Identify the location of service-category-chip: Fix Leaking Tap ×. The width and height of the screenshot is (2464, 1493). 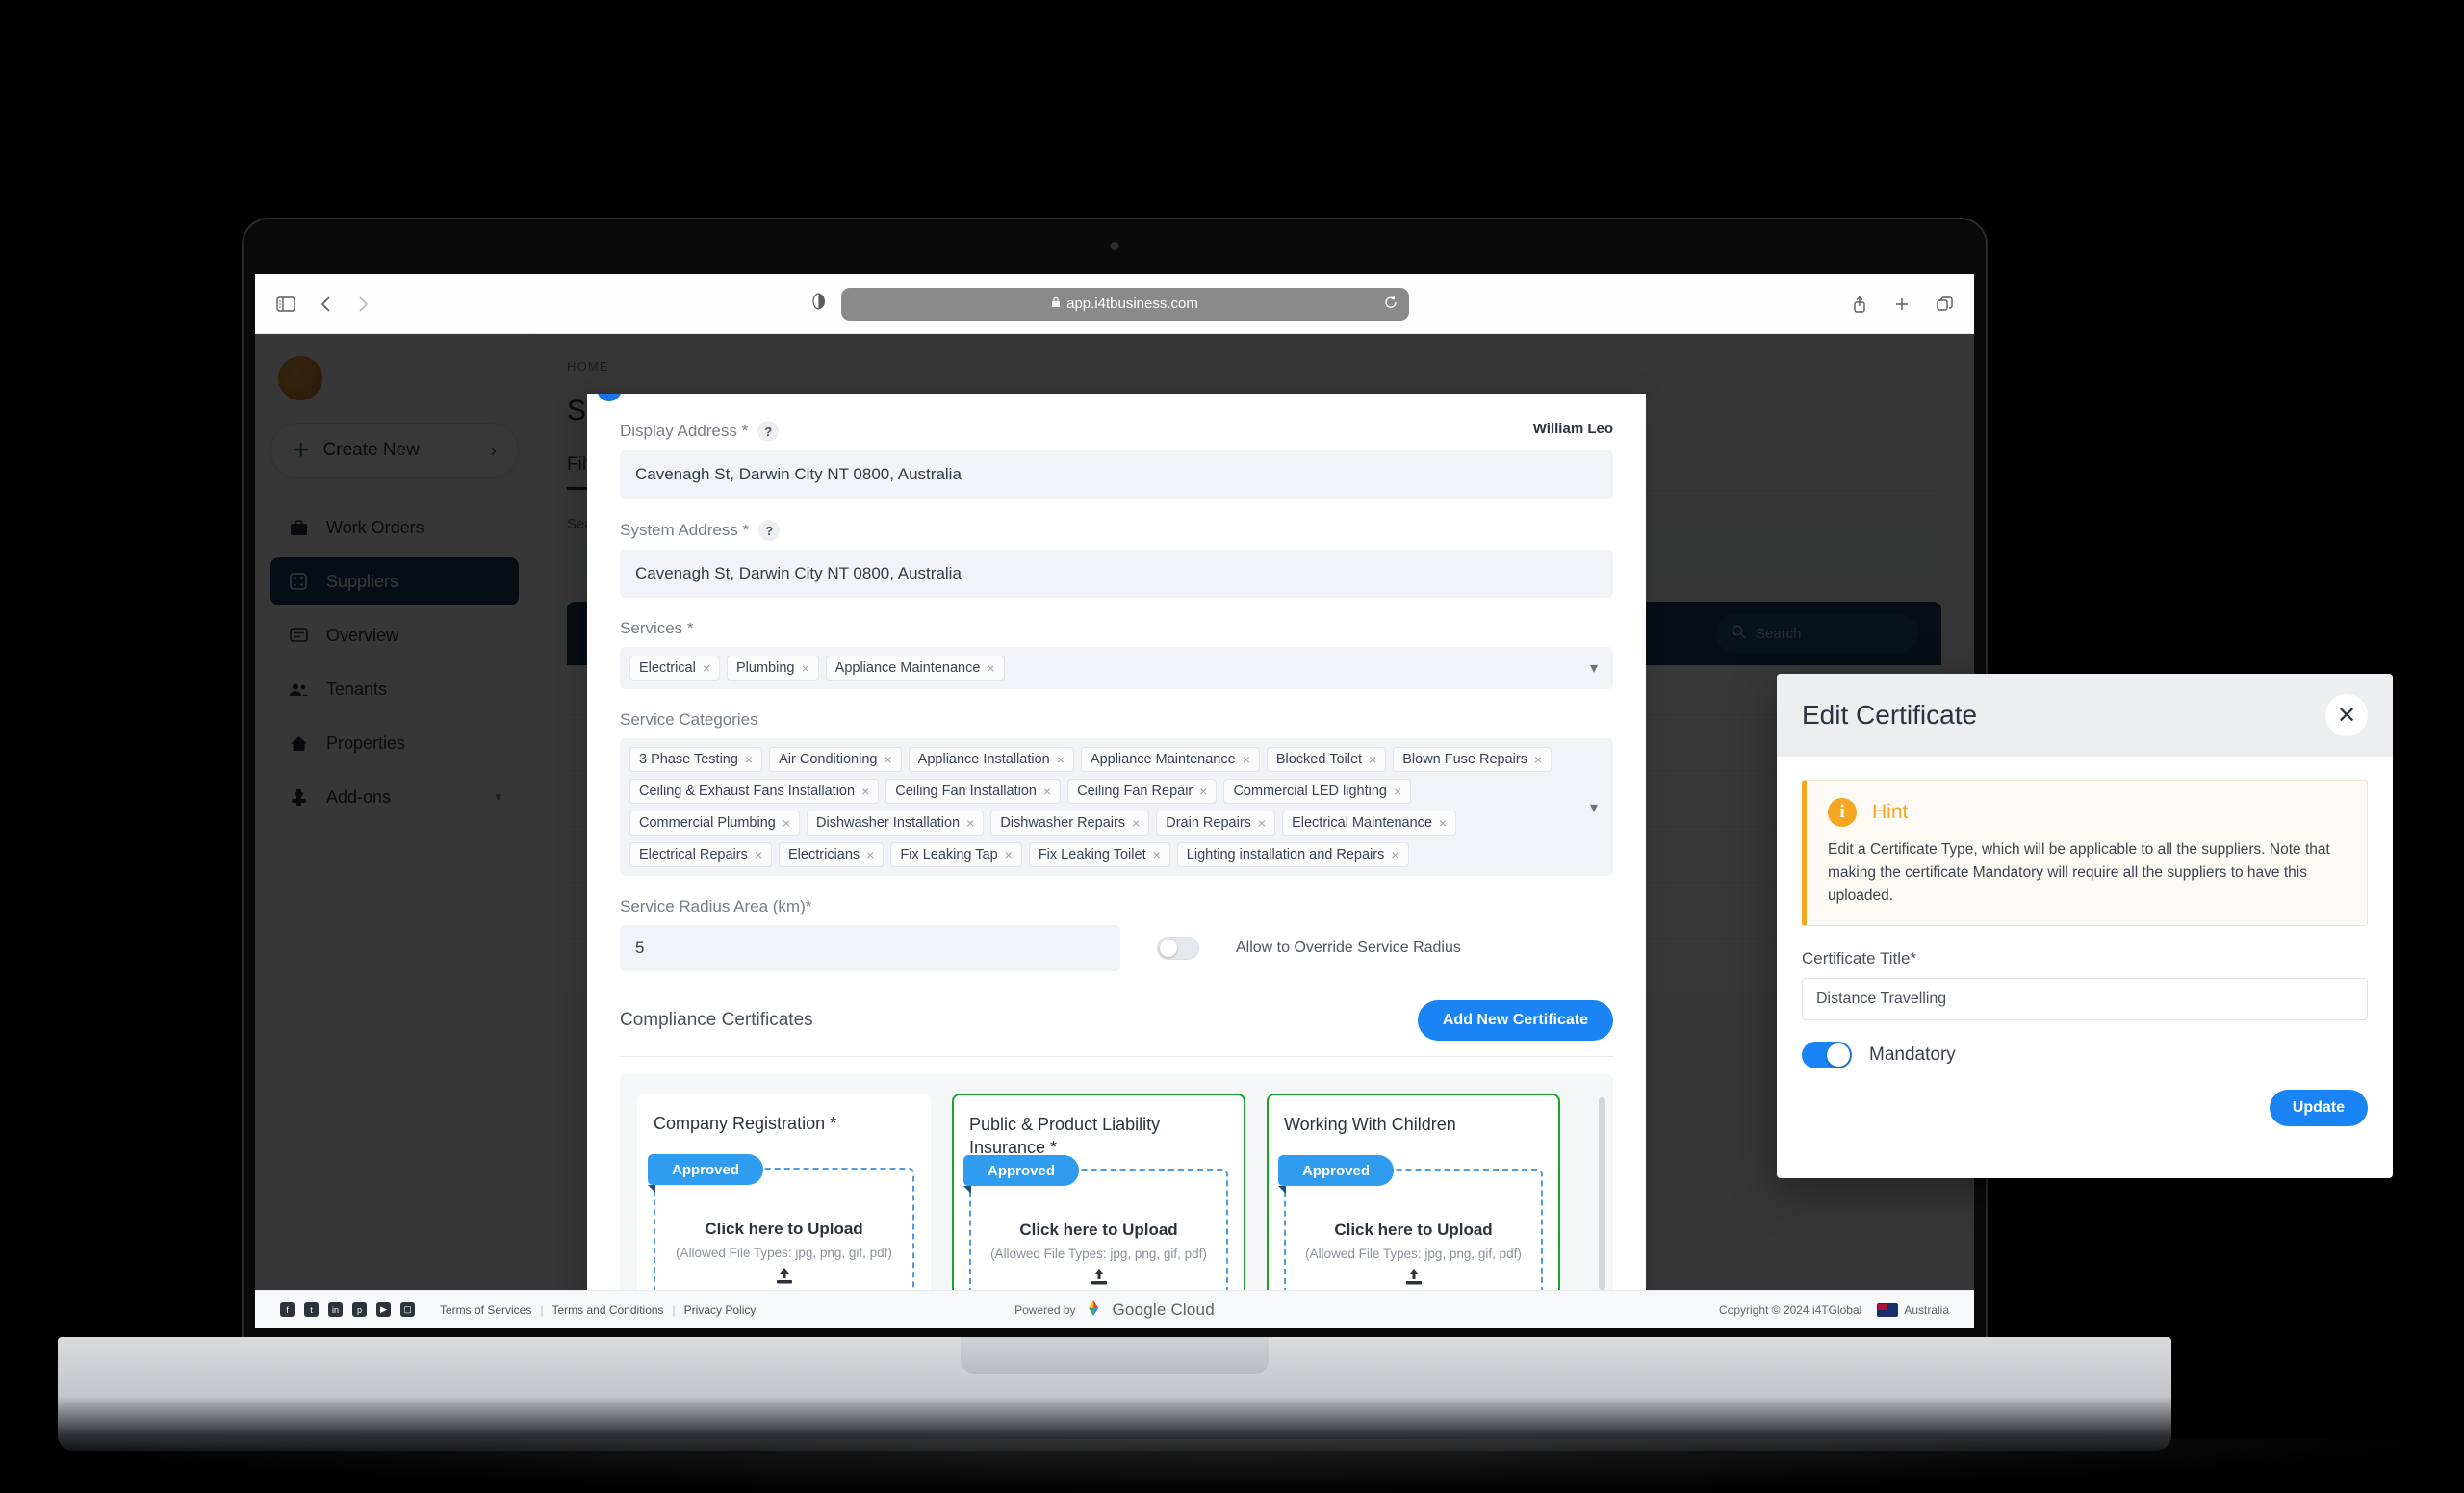
(956, 854).